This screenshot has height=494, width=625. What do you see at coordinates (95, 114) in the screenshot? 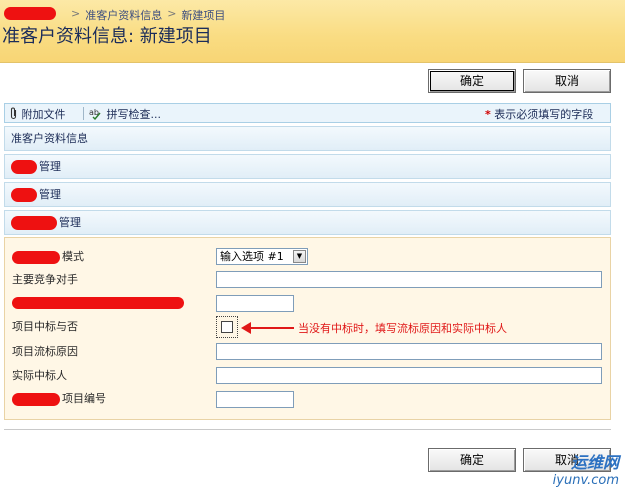
I see `spell-check-icon: ab` at bounding box center [95, 114].